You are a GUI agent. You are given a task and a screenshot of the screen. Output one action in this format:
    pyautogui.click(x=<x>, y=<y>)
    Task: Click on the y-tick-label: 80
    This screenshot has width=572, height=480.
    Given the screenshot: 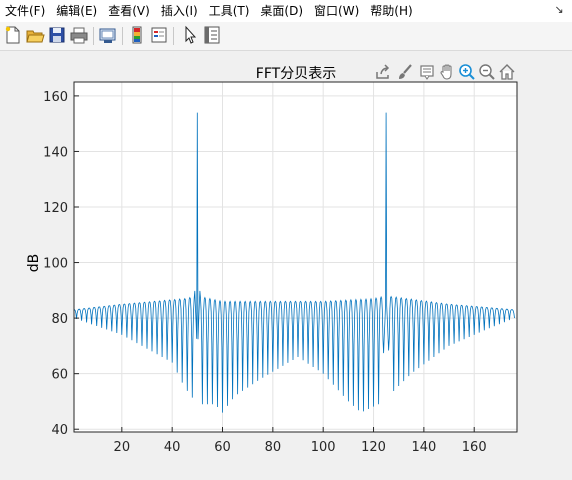 What is the action you would take?
    pyautogui.click(x=59, y=319)
    